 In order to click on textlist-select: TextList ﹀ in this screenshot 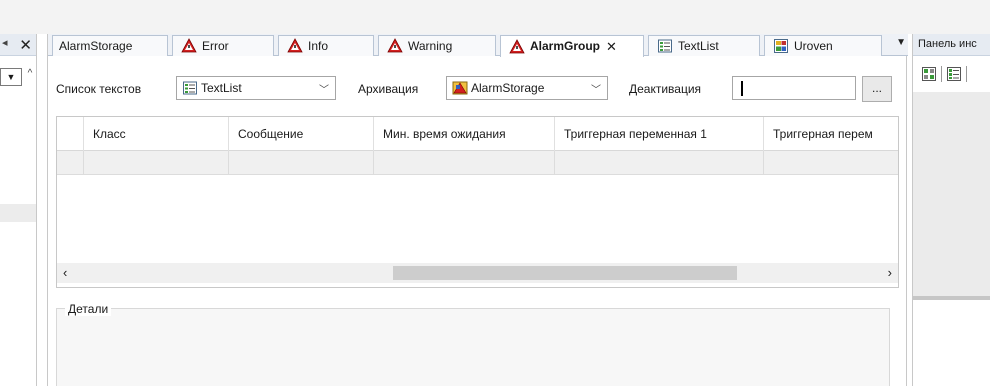, I will do `click(256, 88)`.